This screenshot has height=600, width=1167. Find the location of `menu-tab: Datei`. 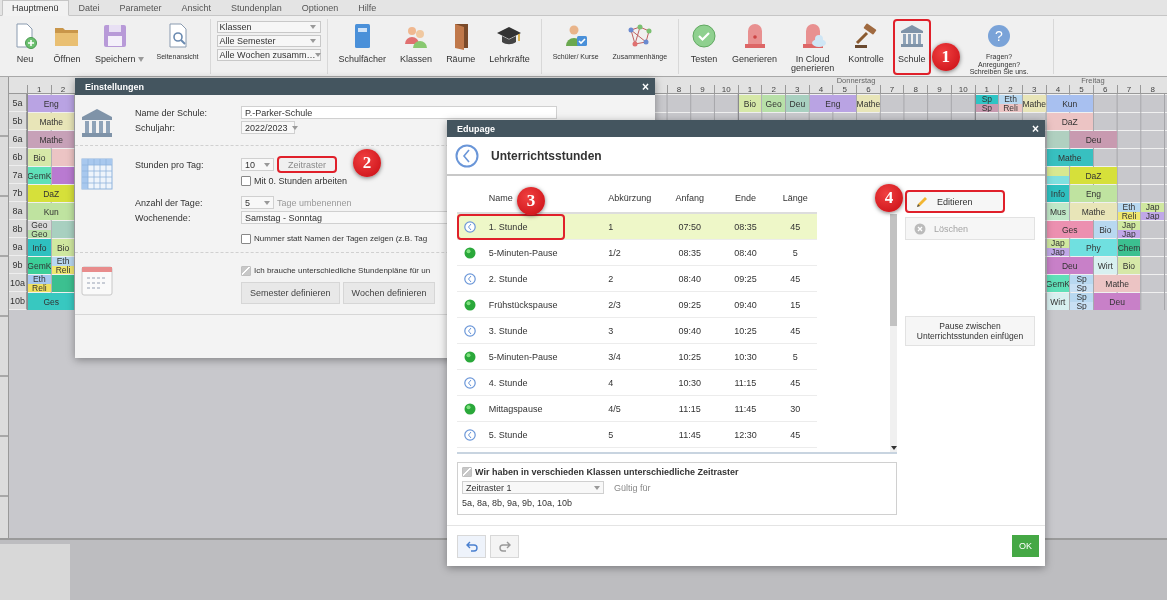

menu-tab: Datei is located at coordinates (89, 8).